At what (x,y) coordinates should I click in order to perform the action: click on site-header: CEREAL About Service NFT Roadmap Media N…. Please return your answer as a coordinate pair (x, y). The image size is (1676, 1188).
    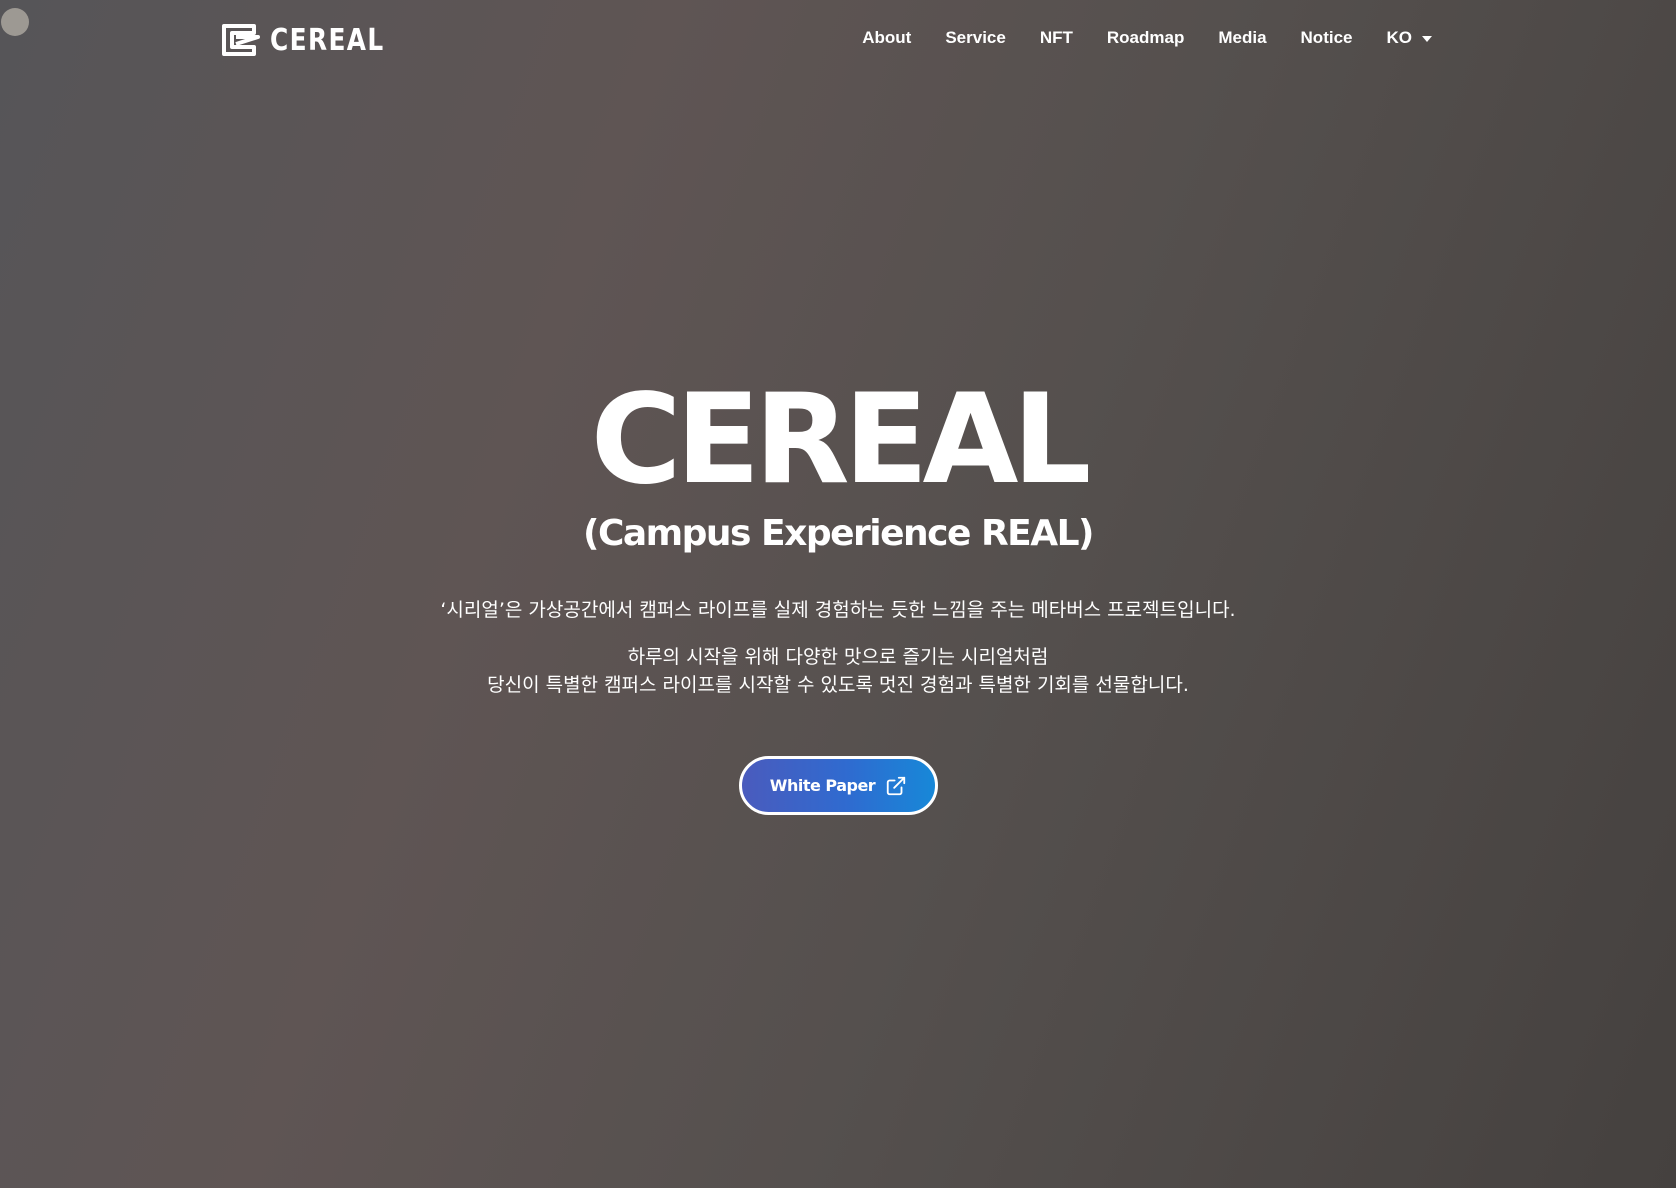
    Looking at the image, I should click on (838, 38).